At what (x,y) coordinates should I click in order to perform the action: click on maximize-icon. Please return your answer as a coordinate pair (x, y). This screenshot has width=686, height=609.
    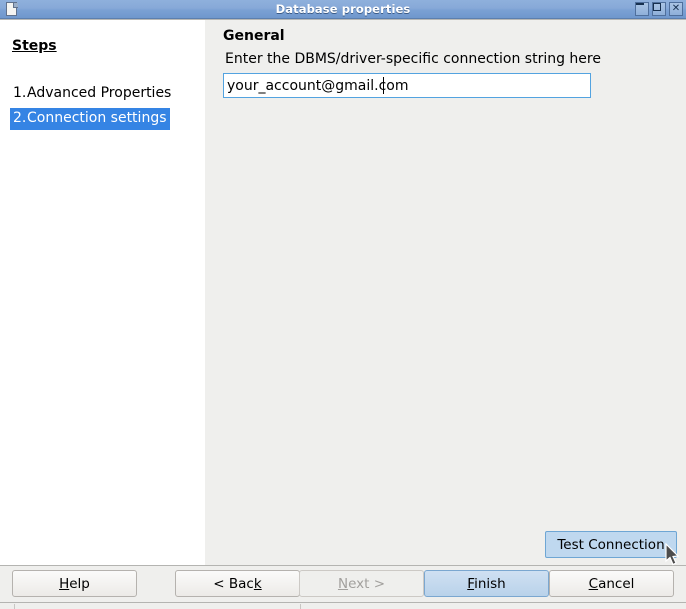
    Looking at the image, I should click on (659, 9).